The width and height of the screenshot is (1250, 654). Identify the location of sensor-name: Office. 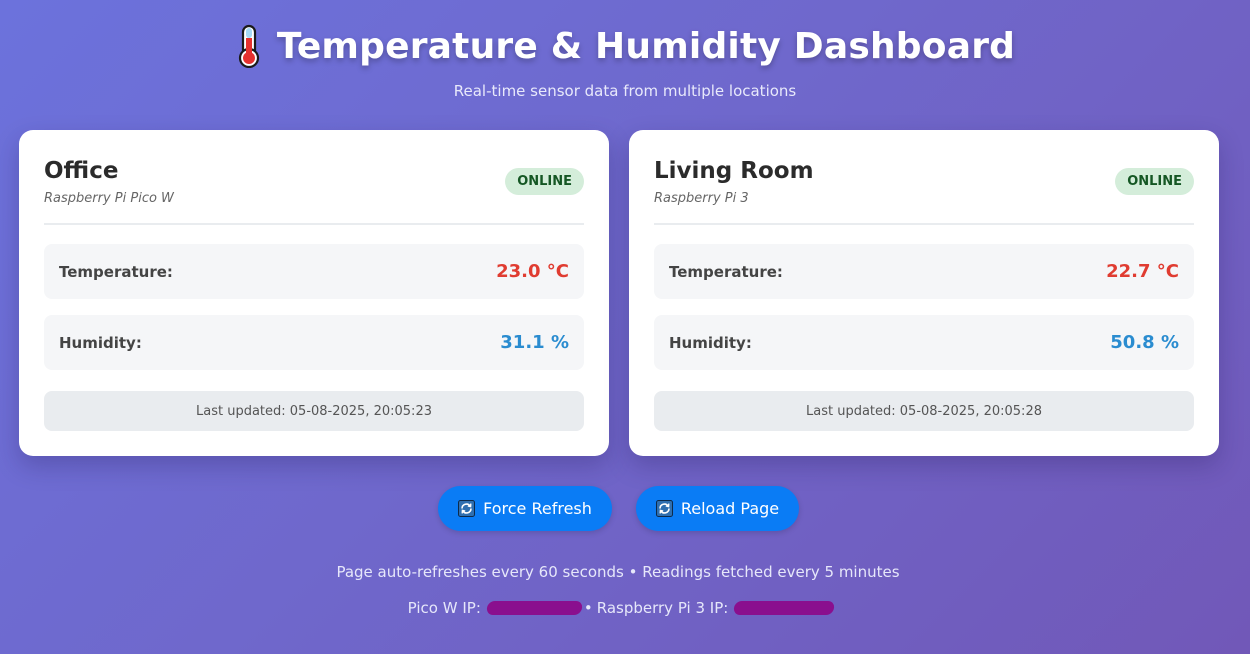
(81, 171).